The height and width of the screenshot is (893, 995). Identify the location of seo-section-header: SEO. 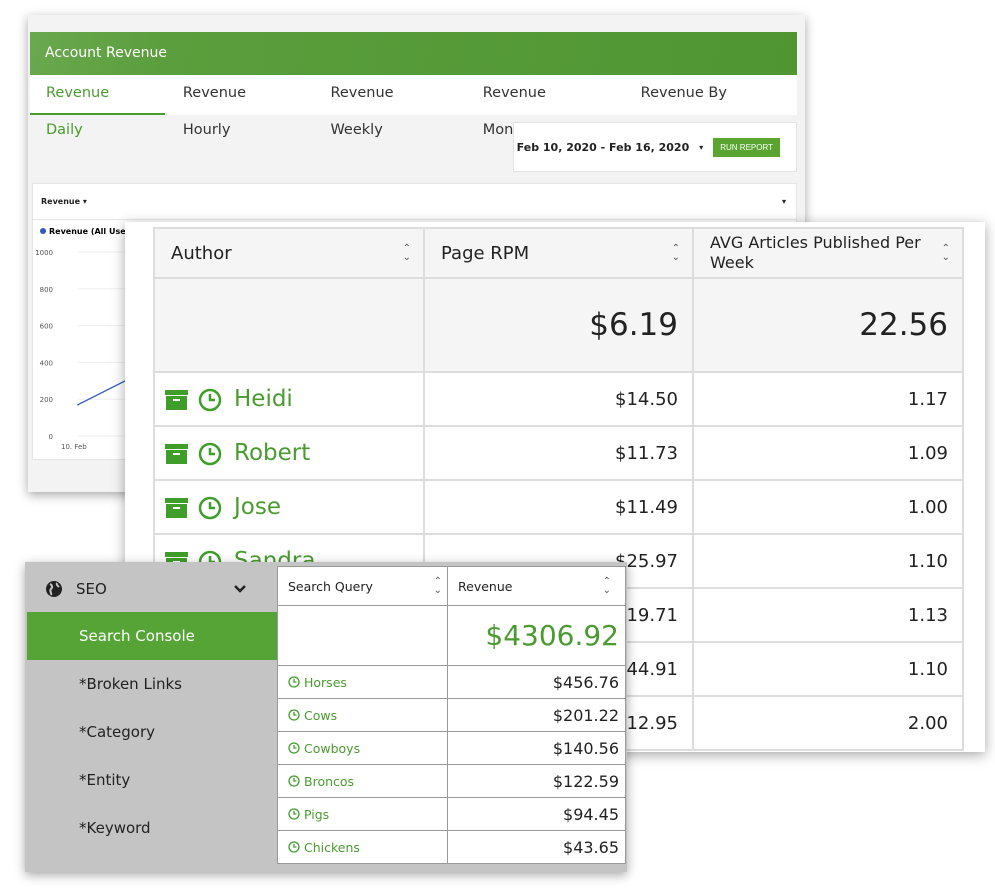
(152, 589).